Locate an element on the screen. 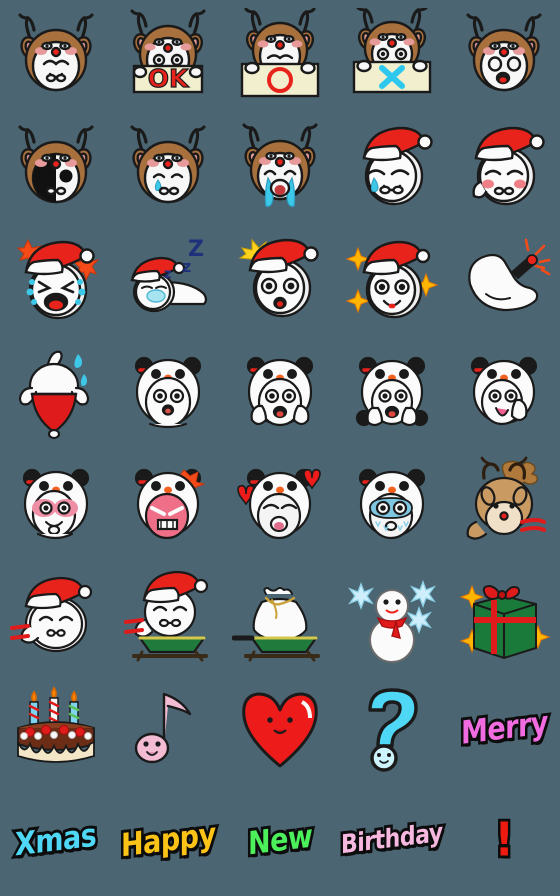  red-heart-character is located at coordinates (280, 728).